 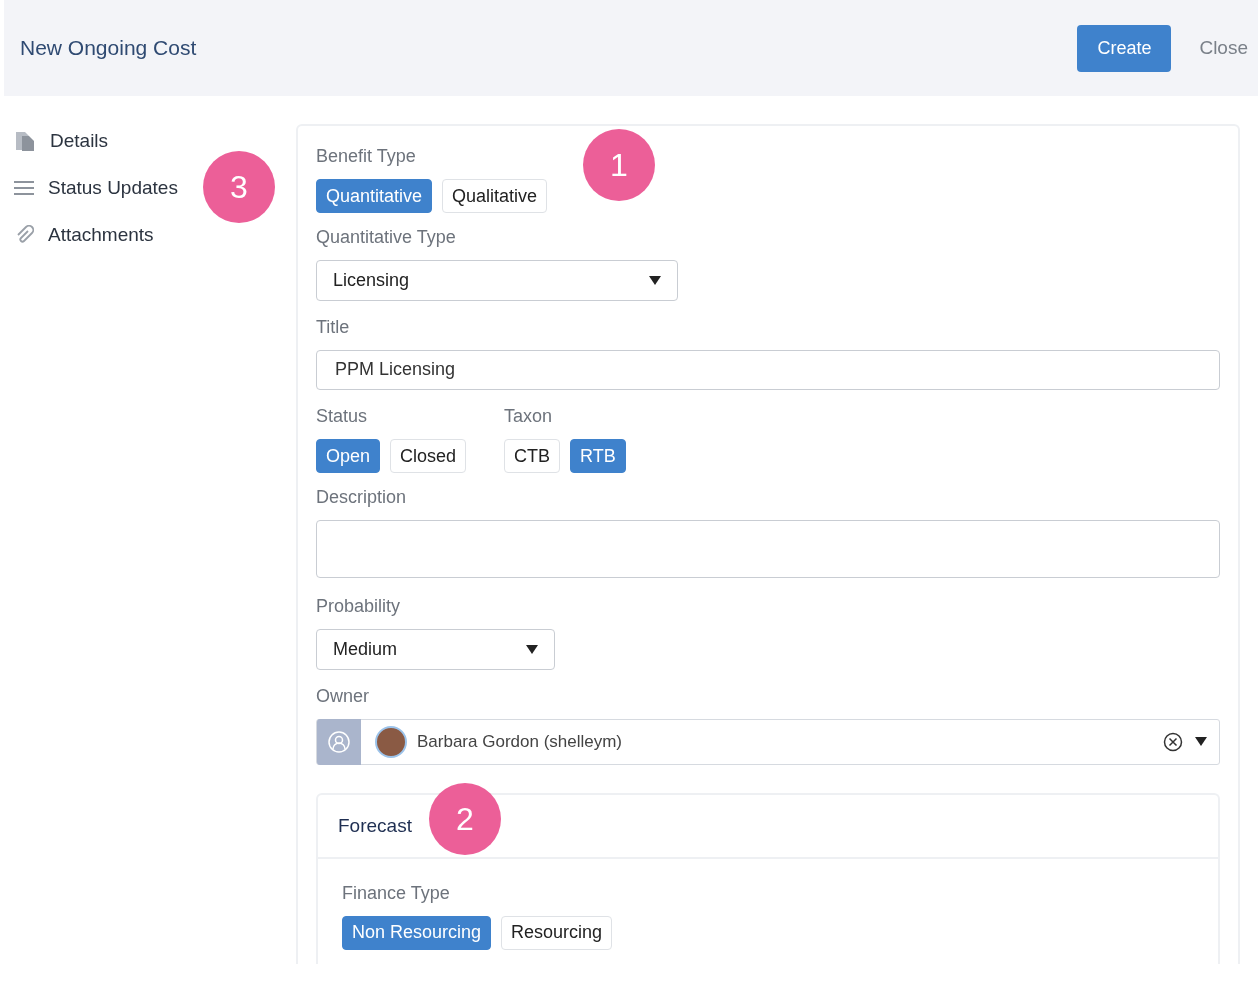 I want to click on toggle-option: RTB, so click(x=598, y=456).